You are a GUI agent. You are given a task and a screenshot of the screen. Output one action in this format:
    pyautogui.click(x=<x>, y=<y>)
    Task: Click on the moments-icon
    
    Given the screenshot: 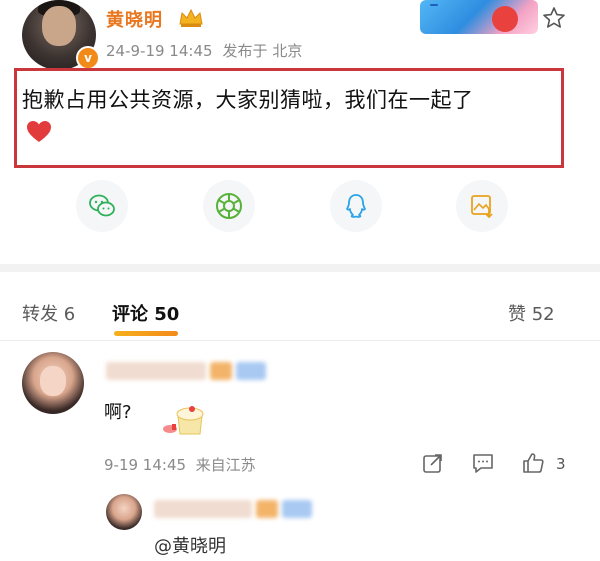 What is the action you would take?
    pyautogui.click(x=229, y=206)
    